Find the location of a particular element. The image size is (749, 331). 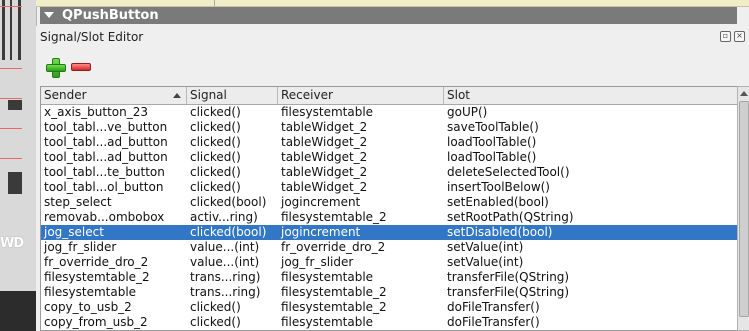

cell-signal: activ...ring) is located at coordinates (232, 217).